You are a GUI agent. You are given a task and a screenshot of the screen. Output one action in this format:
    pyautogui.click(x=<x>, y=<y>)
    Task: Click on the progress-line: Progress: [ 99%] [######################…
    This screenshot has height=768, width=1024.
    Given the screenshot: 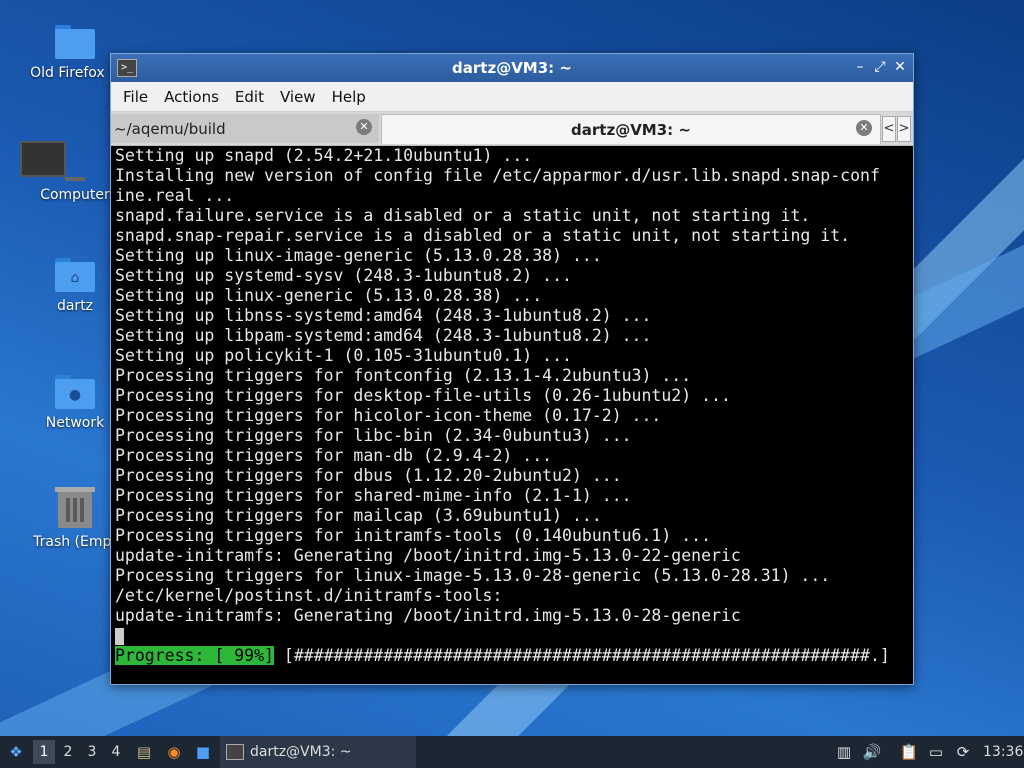 What is the action you would take?
    pyautogui.click(x=513, y=656)
    